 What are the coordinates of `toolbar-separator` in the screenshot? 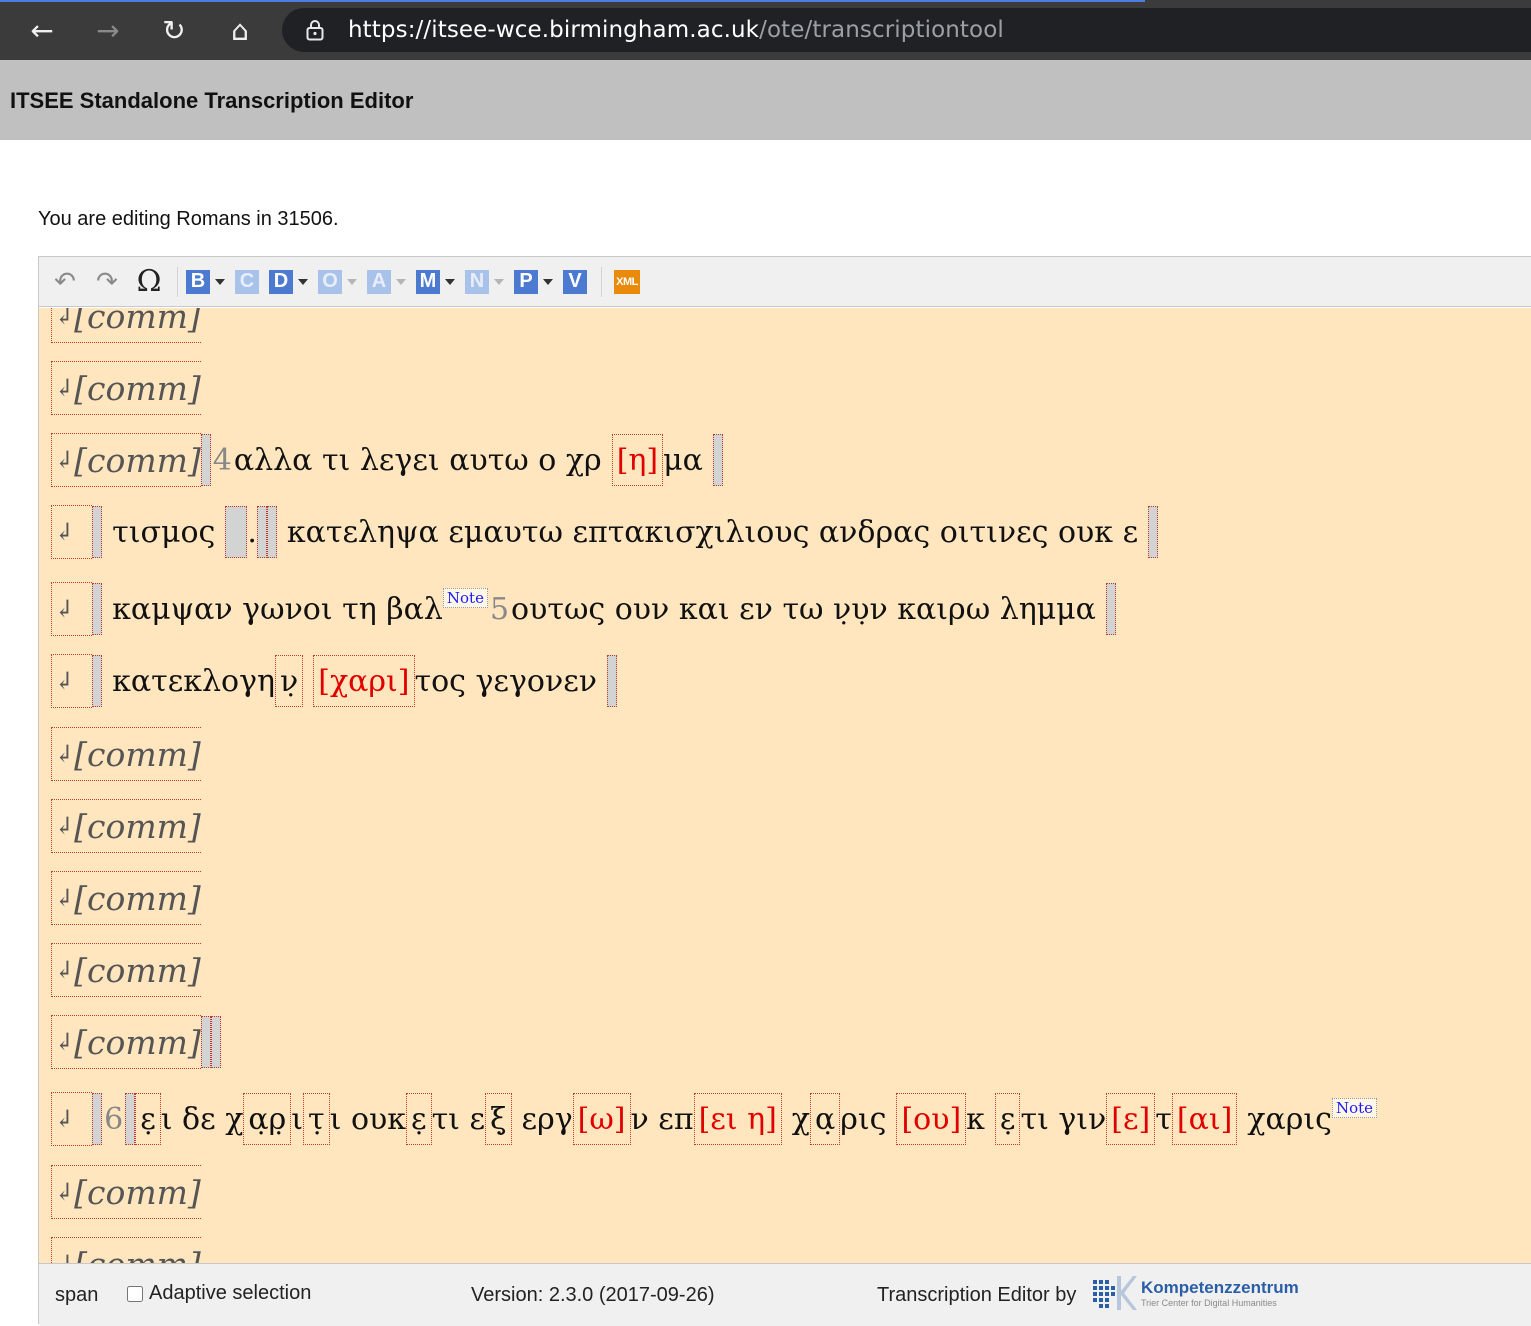 It's located at (601, 281).